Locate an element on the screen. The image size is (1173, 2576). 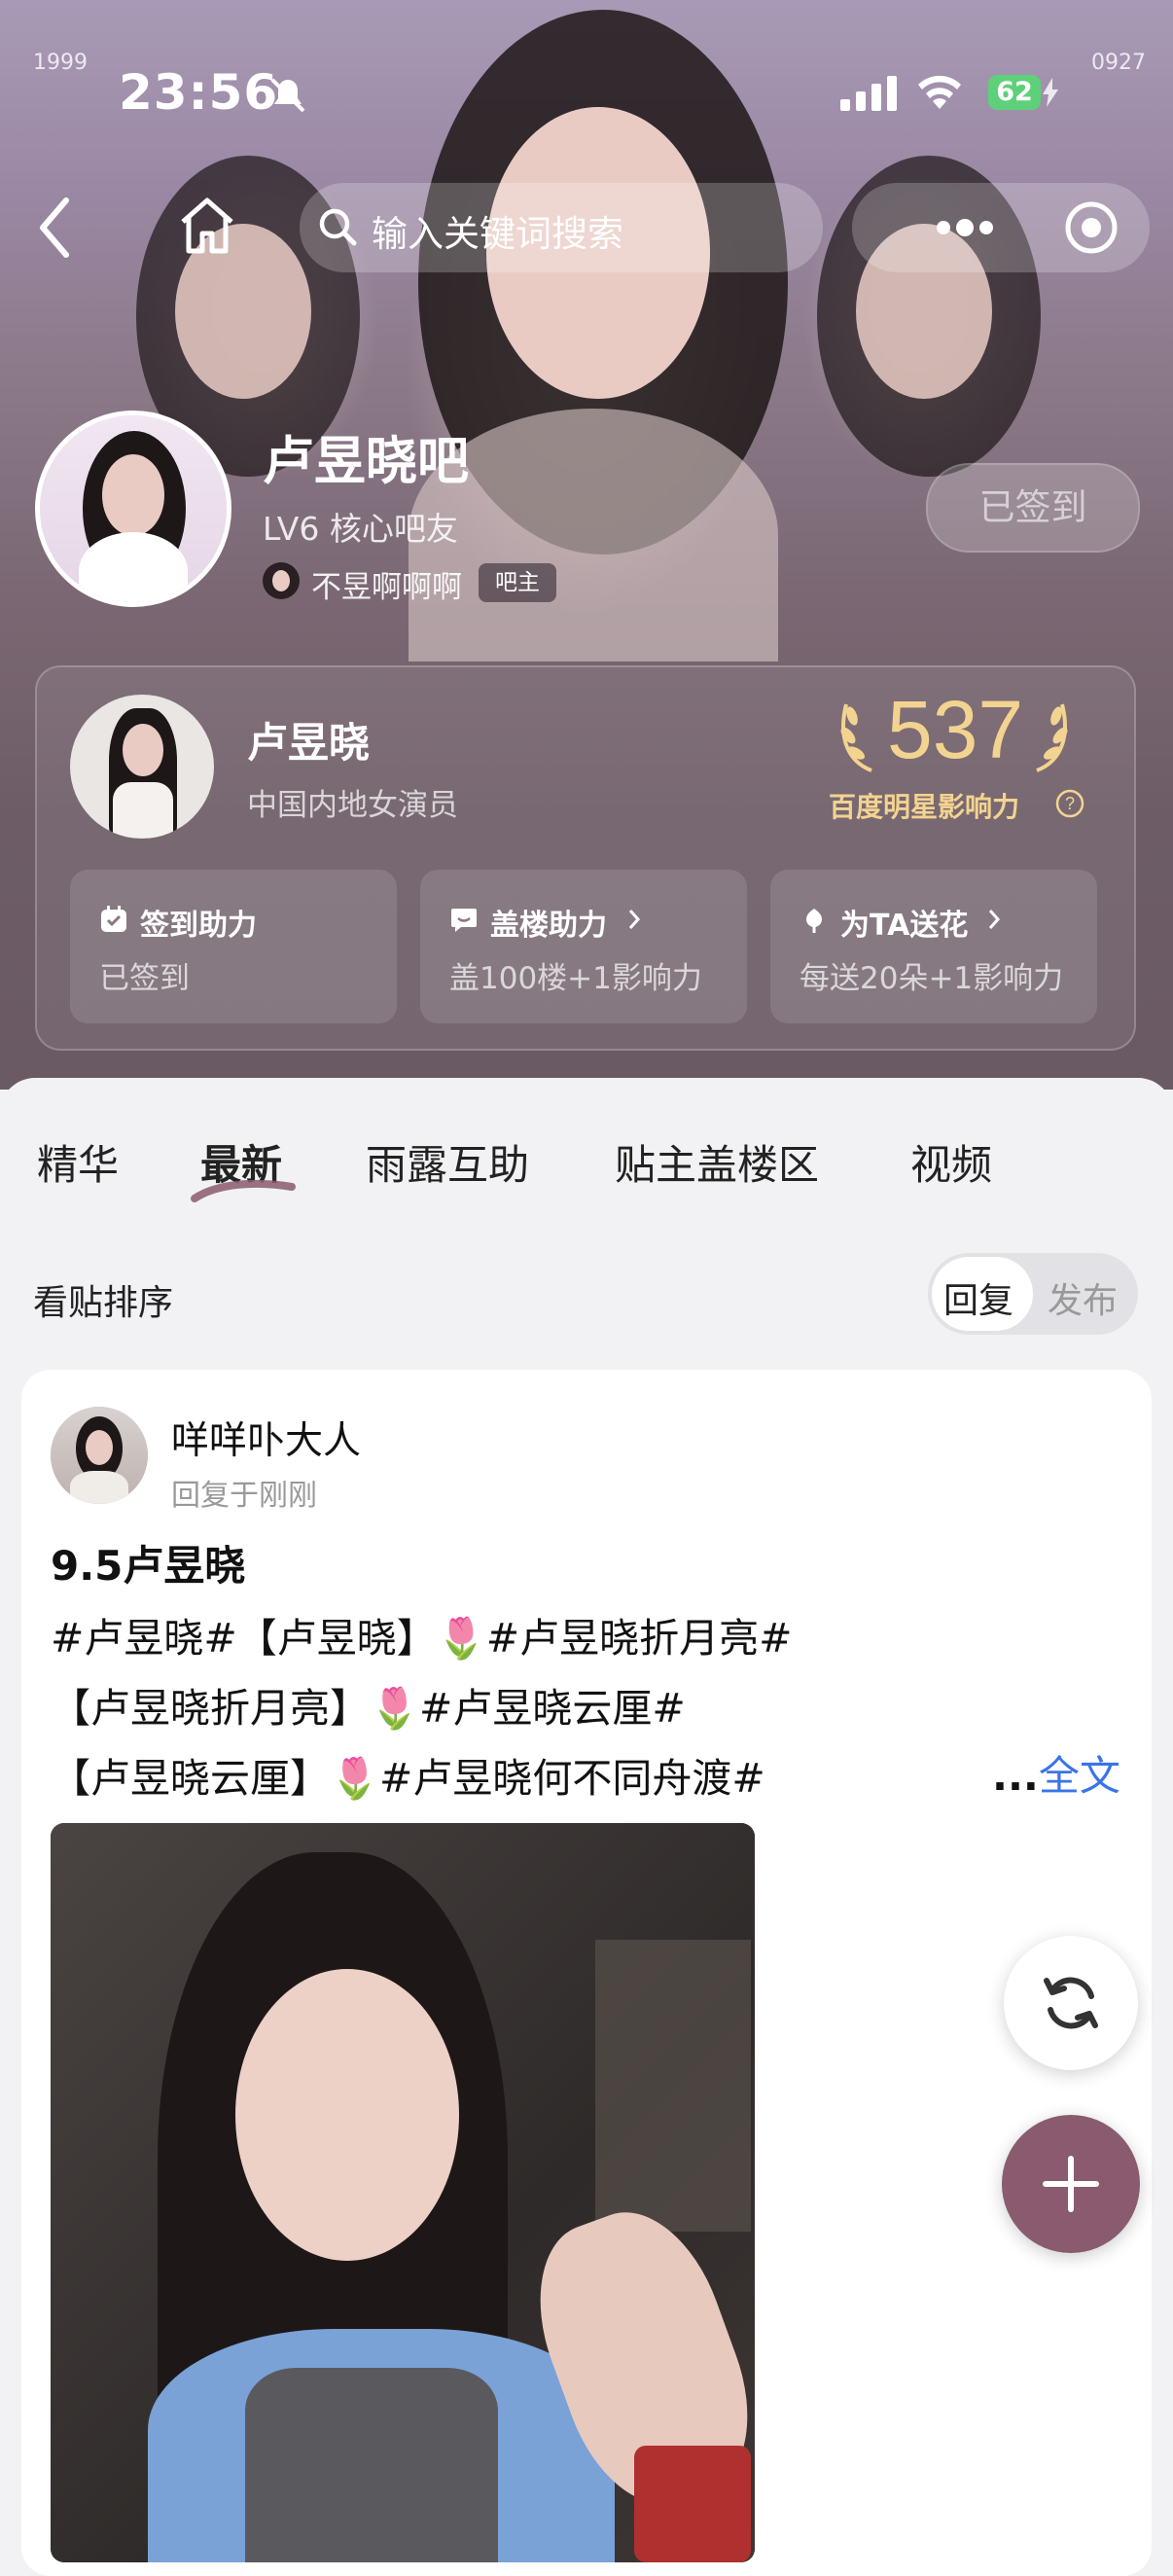
status-time: 23:56 is located at coordinates (199, 92).